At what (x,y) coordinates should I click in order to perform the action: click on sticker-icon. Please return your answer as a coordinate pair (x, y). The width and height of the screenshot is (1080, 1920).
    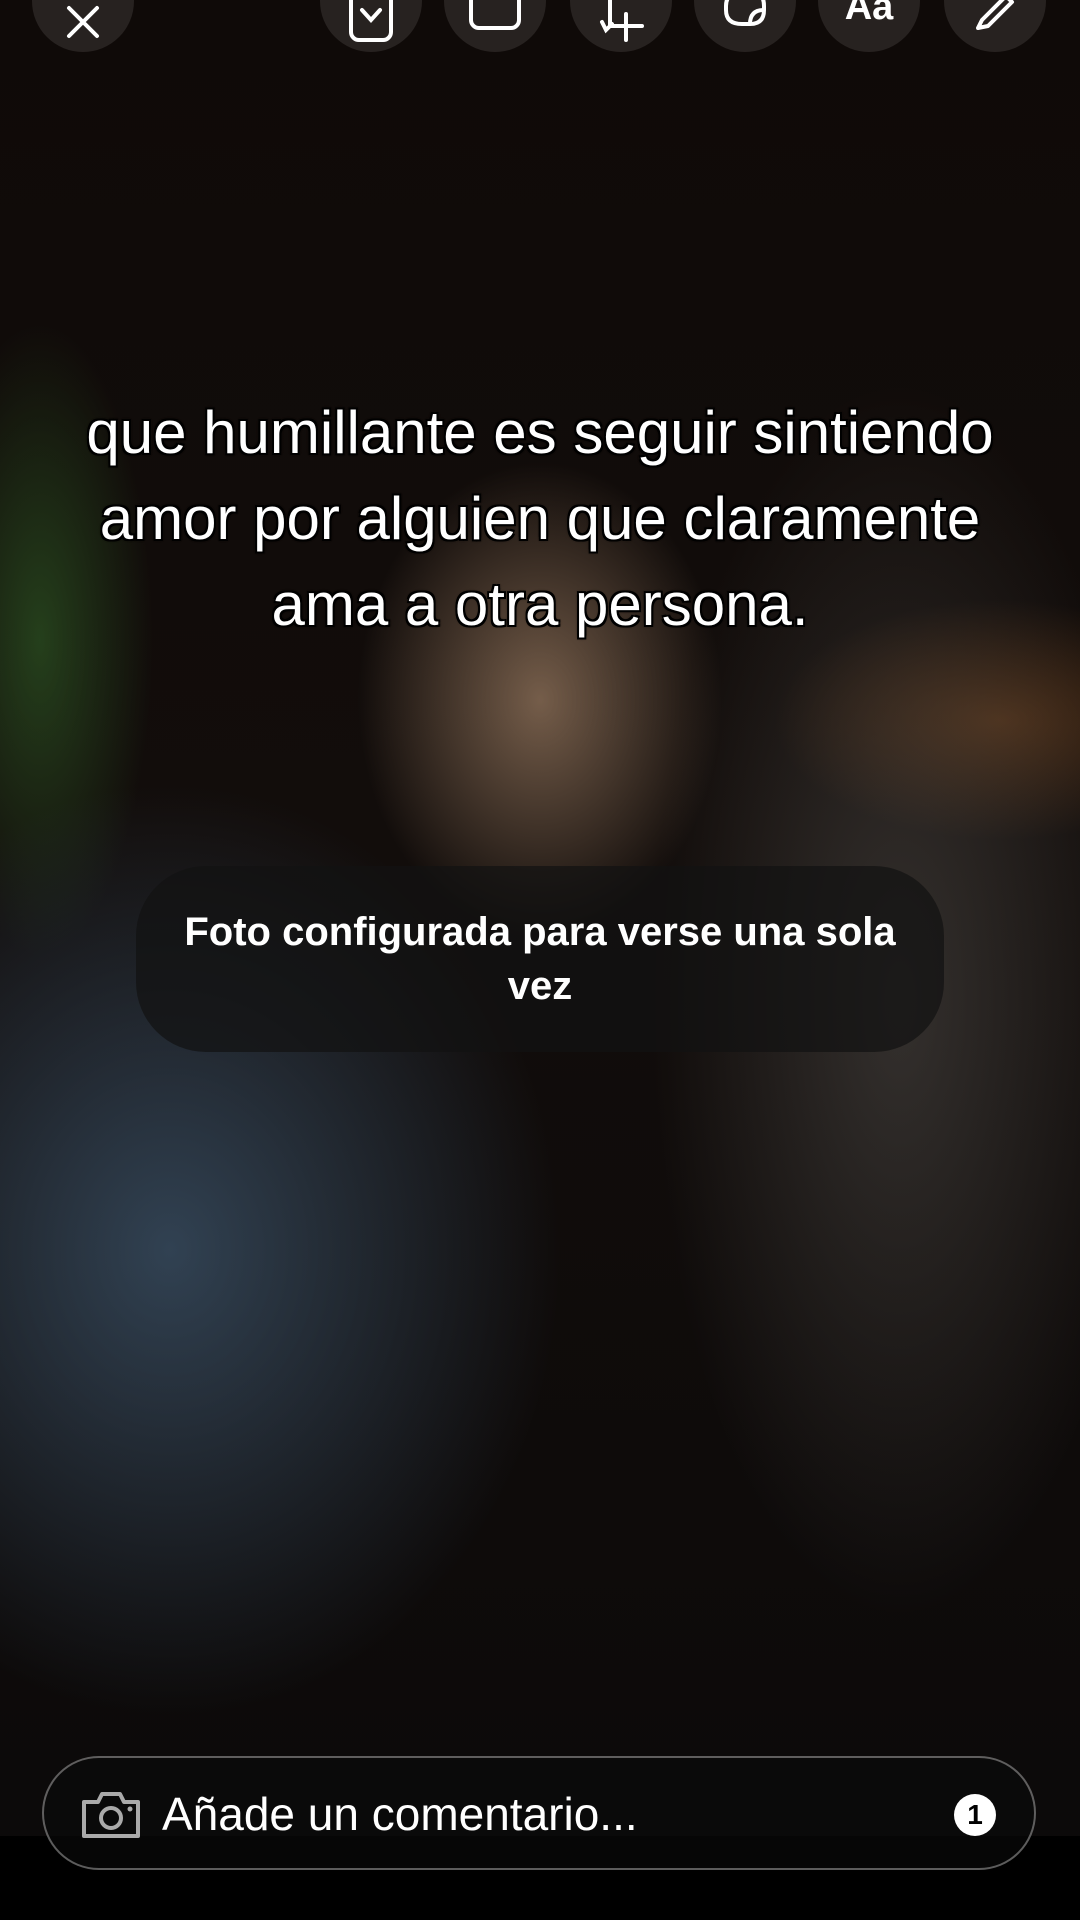
    Looking at the image, I should click on (745, 13).